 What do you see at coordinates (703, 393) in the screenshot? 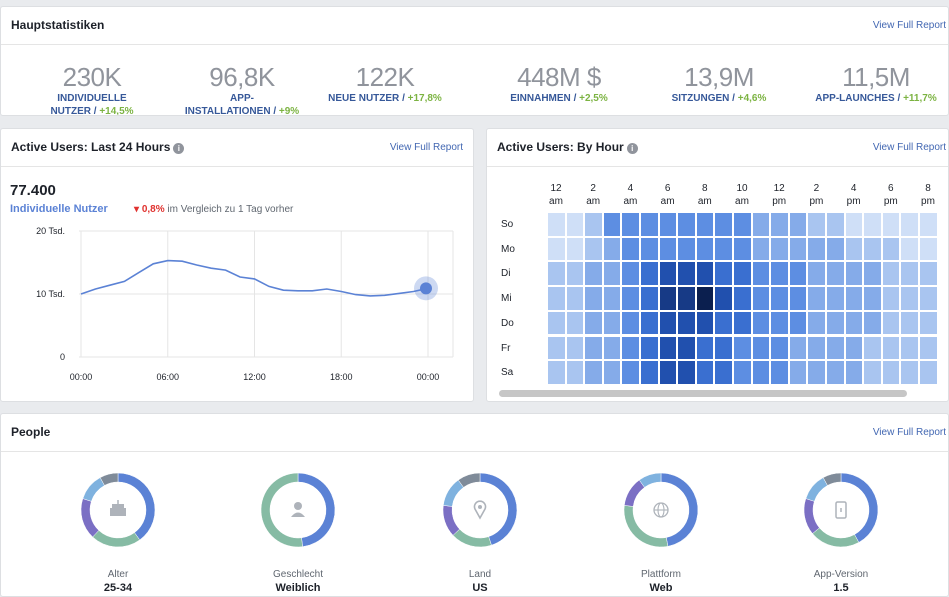
I see `heatmap-scrollbar` at bounding box center [703, 393].